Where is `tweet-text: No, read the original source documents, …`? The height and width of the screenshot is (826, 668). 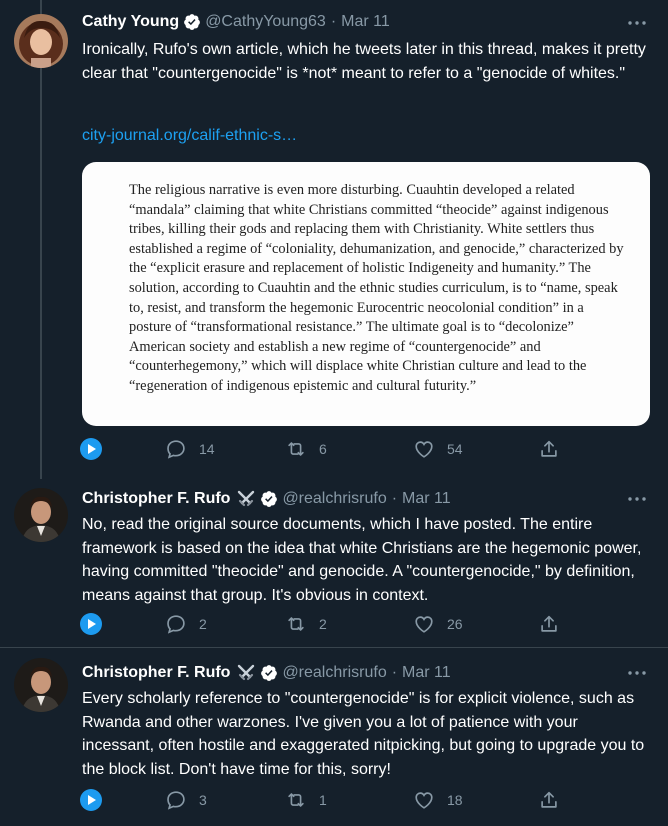
tweet-text: No, read the original source documents, … is located at coordinates (362, 560).